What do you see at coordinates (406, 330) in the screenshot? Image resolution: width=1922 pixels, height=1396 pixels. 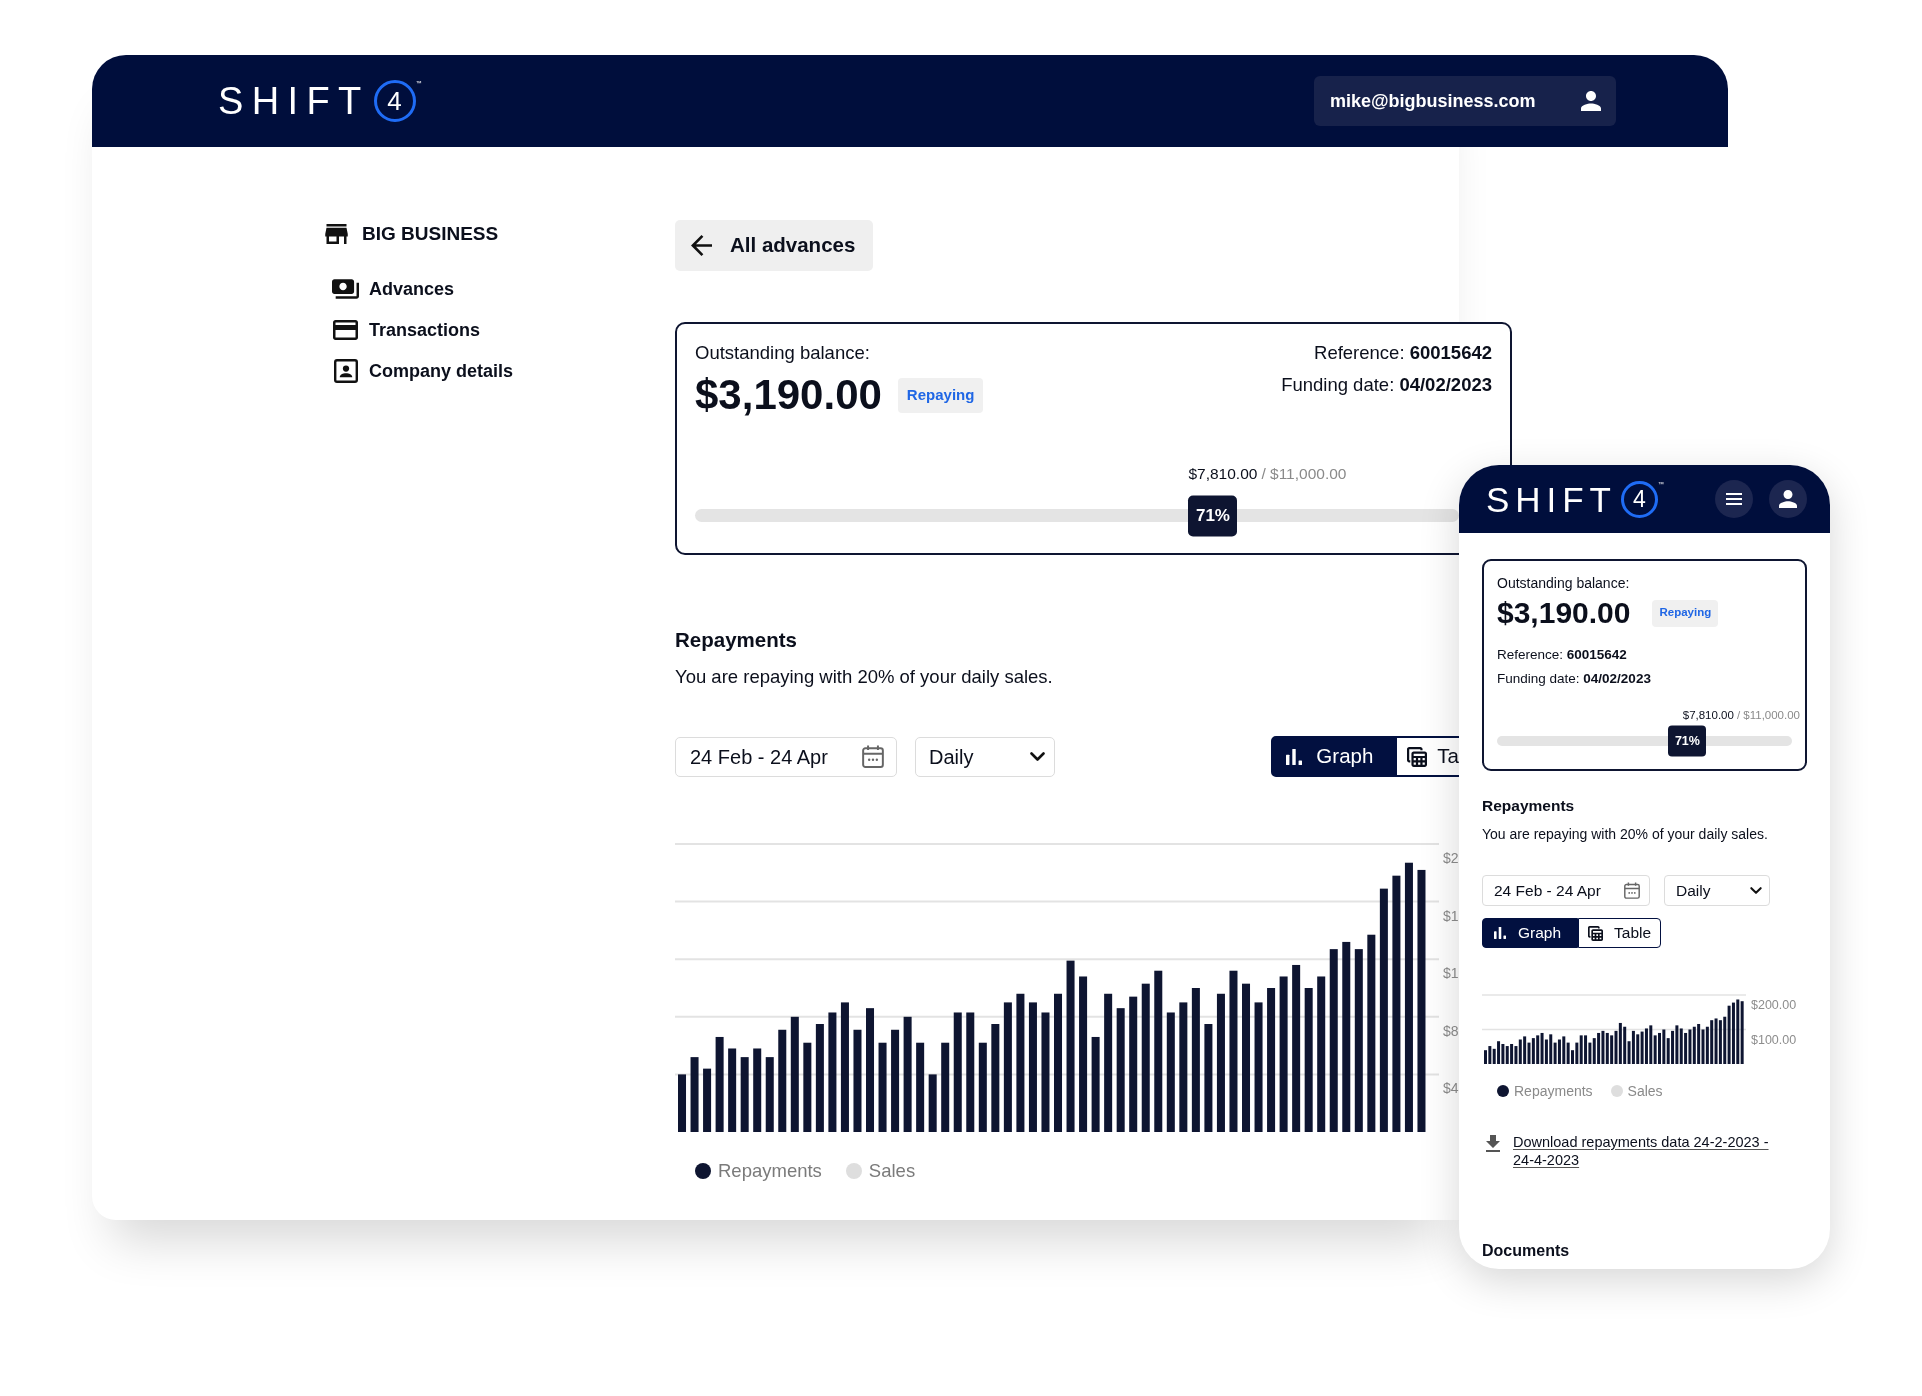 I see `nav-item: Transactions` at bounding box center [406, 330].